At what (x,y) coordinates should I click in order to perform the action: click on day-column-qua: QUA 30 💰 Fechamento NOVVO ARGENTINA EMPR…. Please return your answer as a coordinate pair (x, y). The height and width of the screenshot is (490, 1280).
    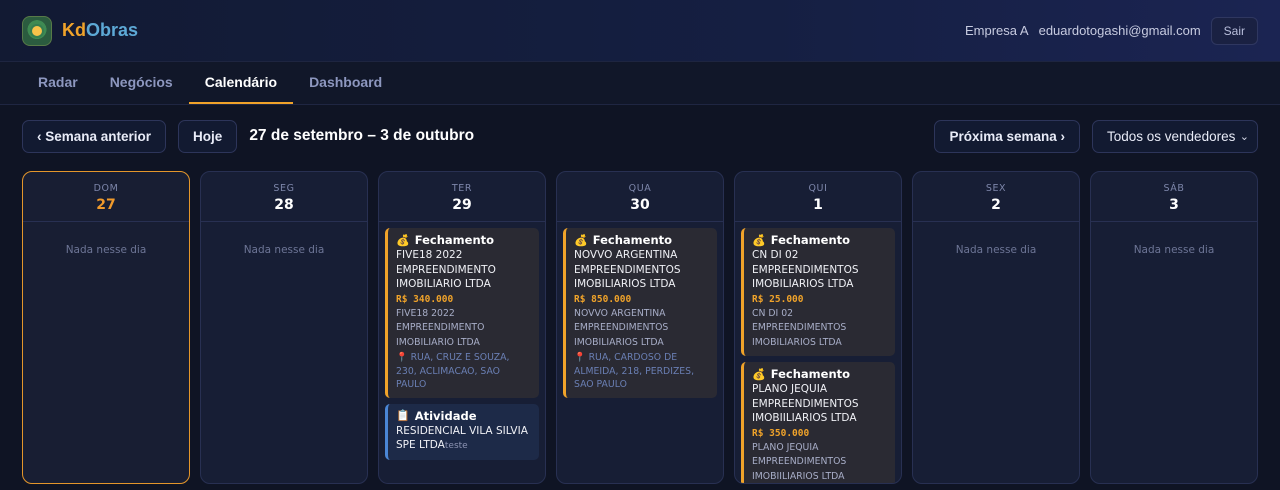
    Looking at the image, I should click on (640, 327).